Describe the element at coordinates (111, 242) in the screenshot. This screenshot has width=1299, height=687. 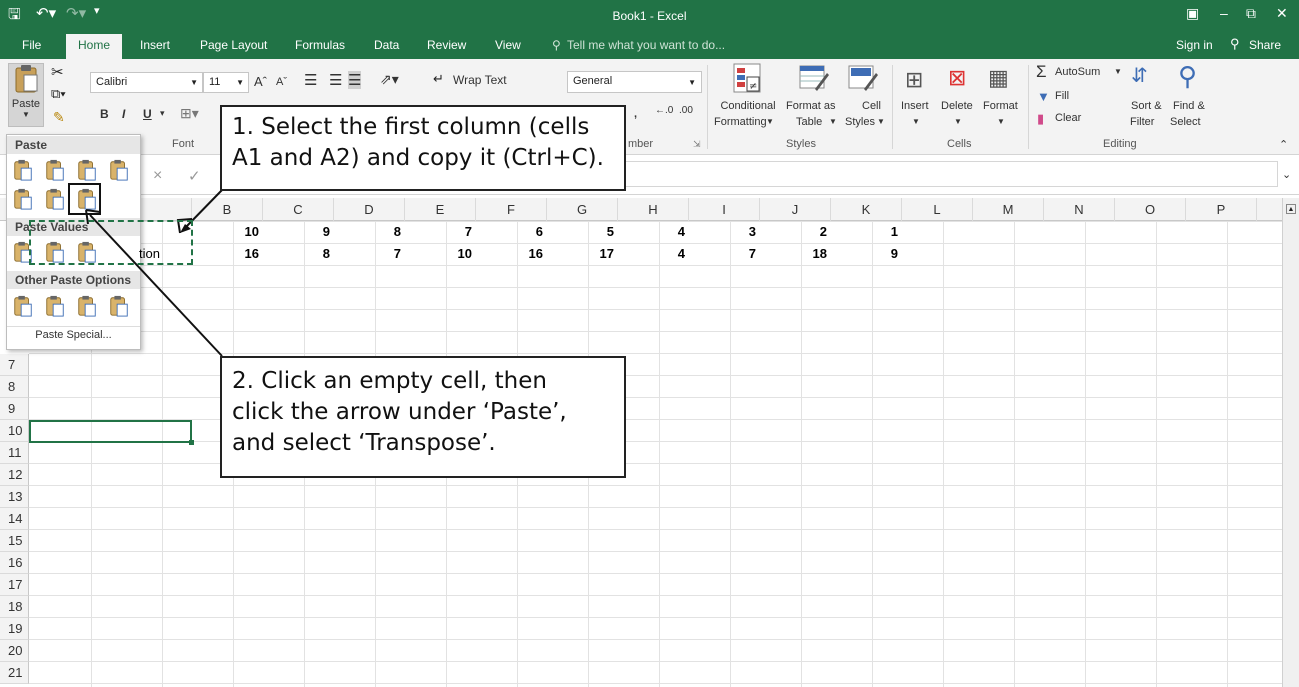
I see `copy-marquee` at that location.